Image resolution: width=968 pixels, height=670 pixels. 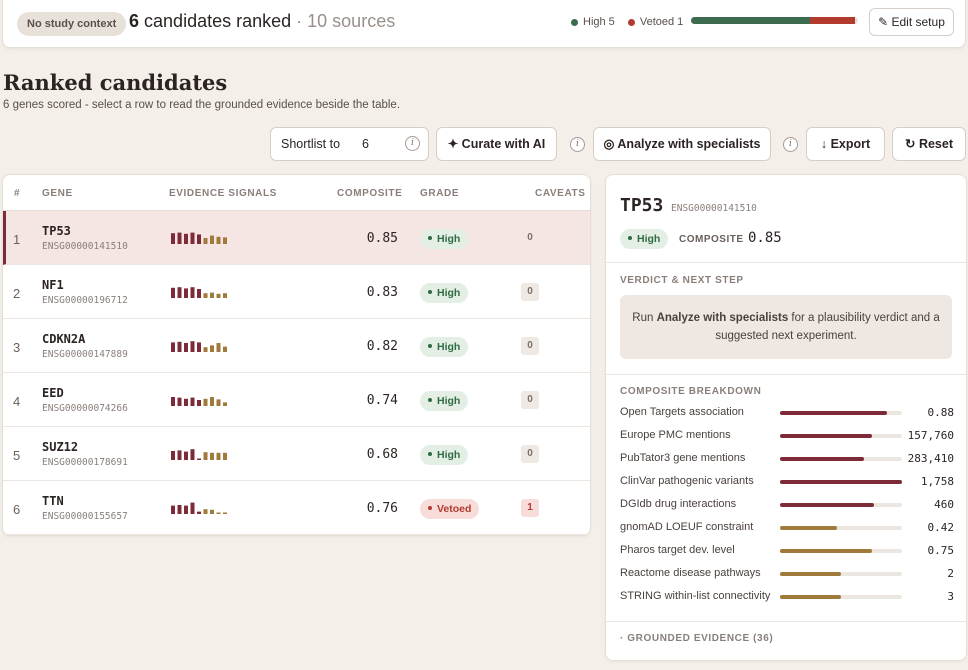 I want to click on detail-gene: TP53, so click(x=642, y=205).